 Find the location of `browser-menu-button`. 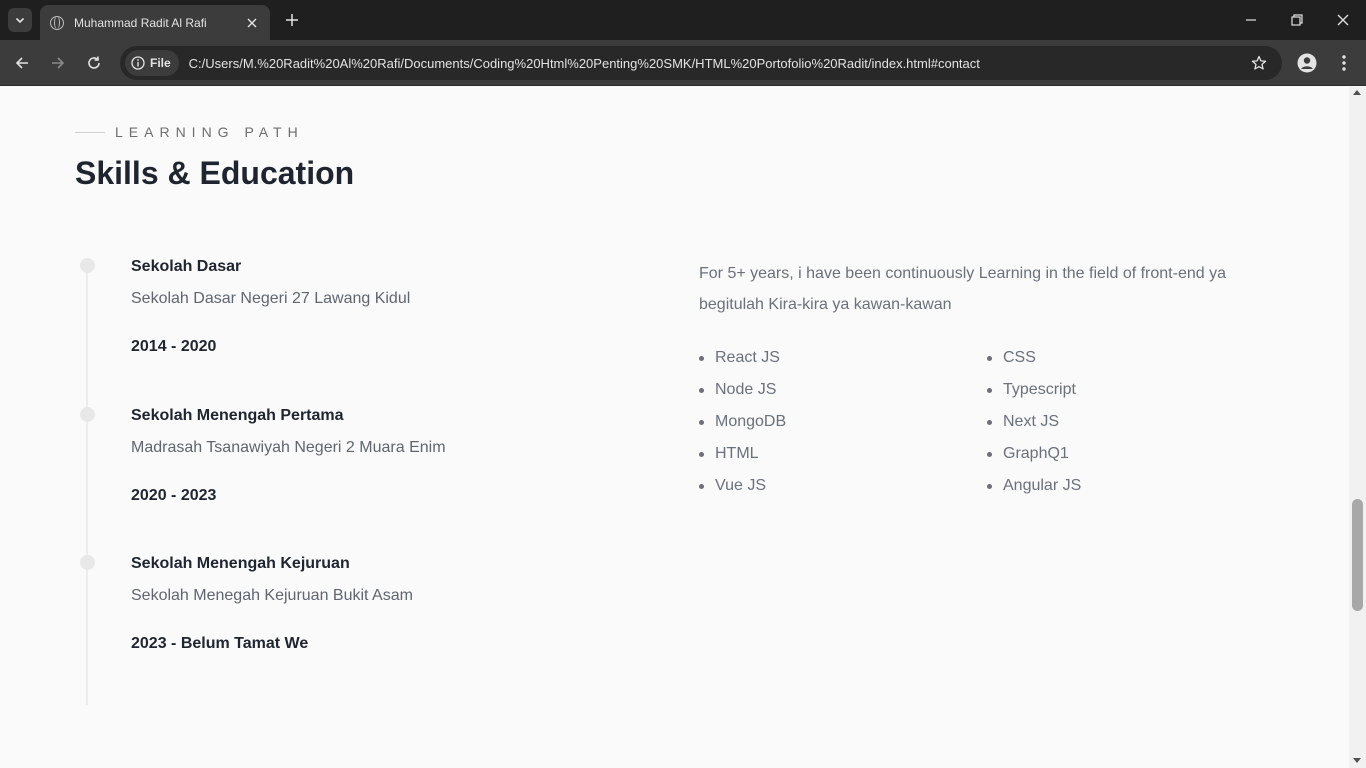

browser-menu-button is located at coordinates (1344, 63).